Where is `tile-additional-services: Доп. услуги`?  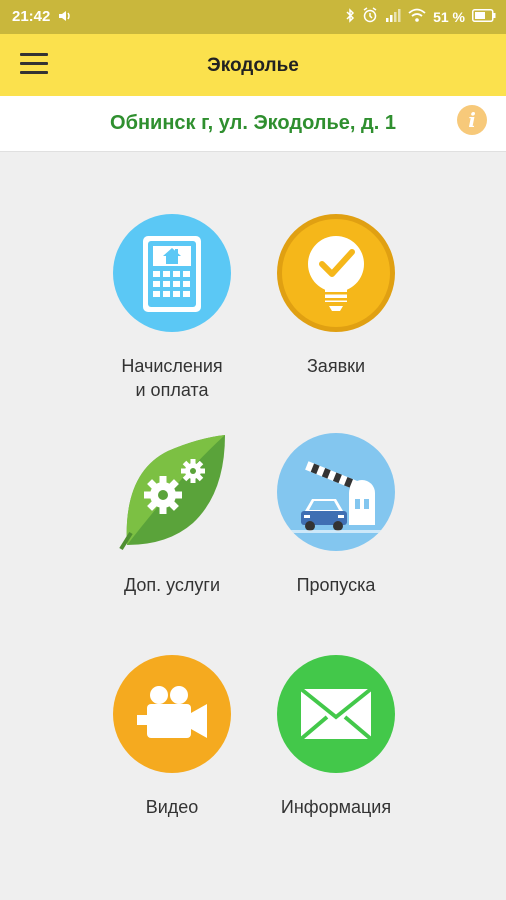
tile-additional-services: Доп. услуги is located at coordinates (172, 515).